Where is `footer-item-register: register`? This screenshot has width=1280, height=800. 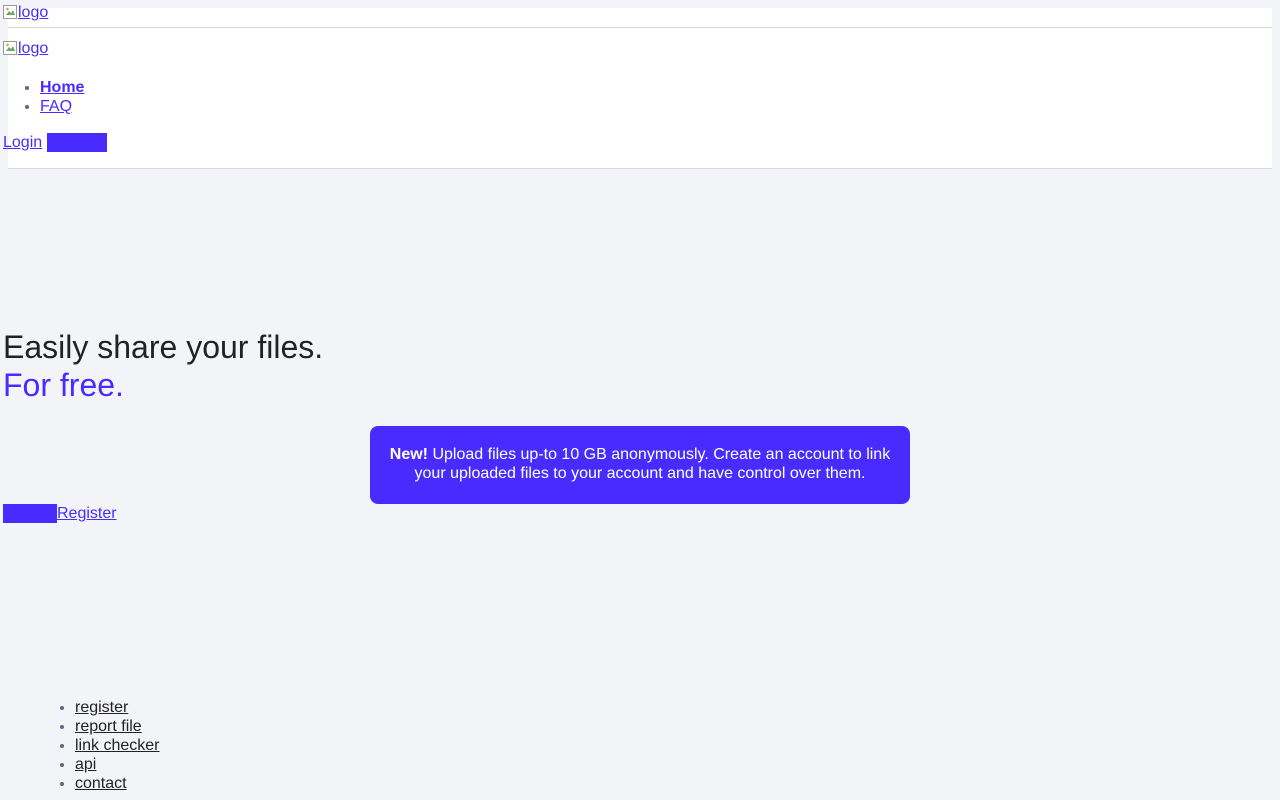 footer-item-register: register is located at coordinates (117, 707).